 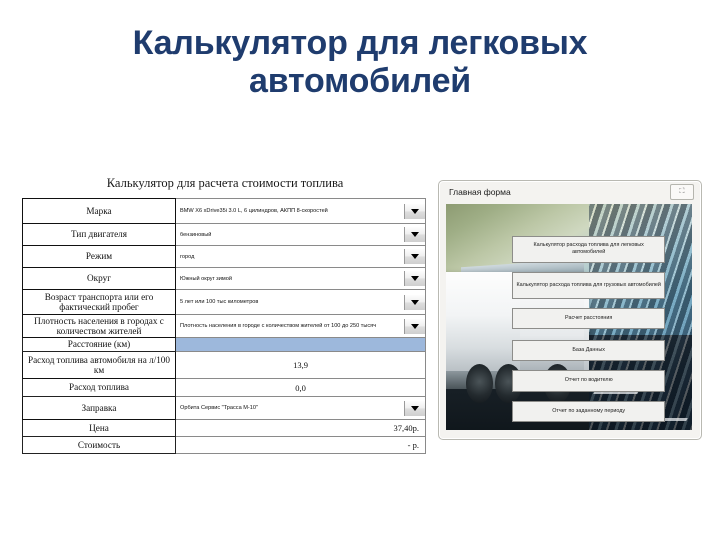 I want to click on row-value-cell: 37,40р., so click(x=300, y=428).